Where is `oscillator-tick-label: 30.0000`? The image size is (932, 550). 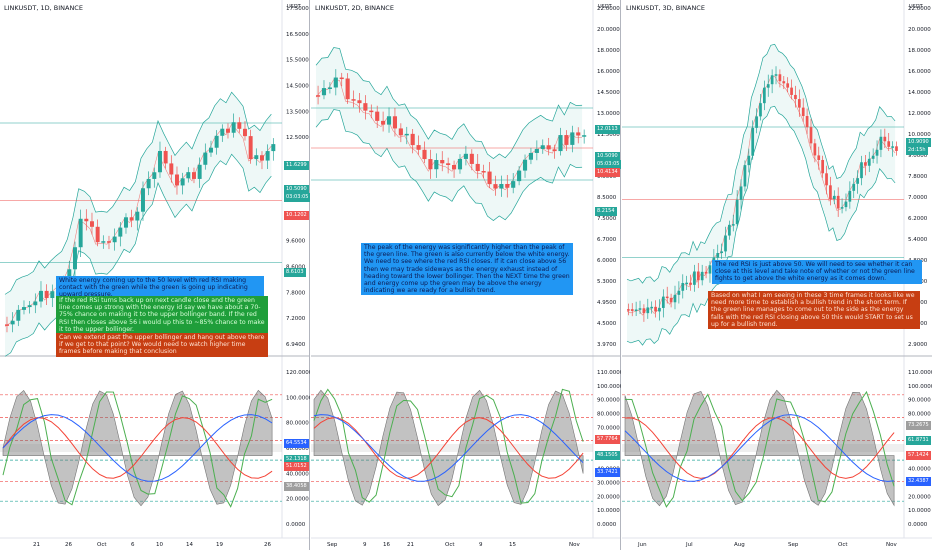
oscillator-tick-label: 30.0000 is located at coordinates (608, 484).